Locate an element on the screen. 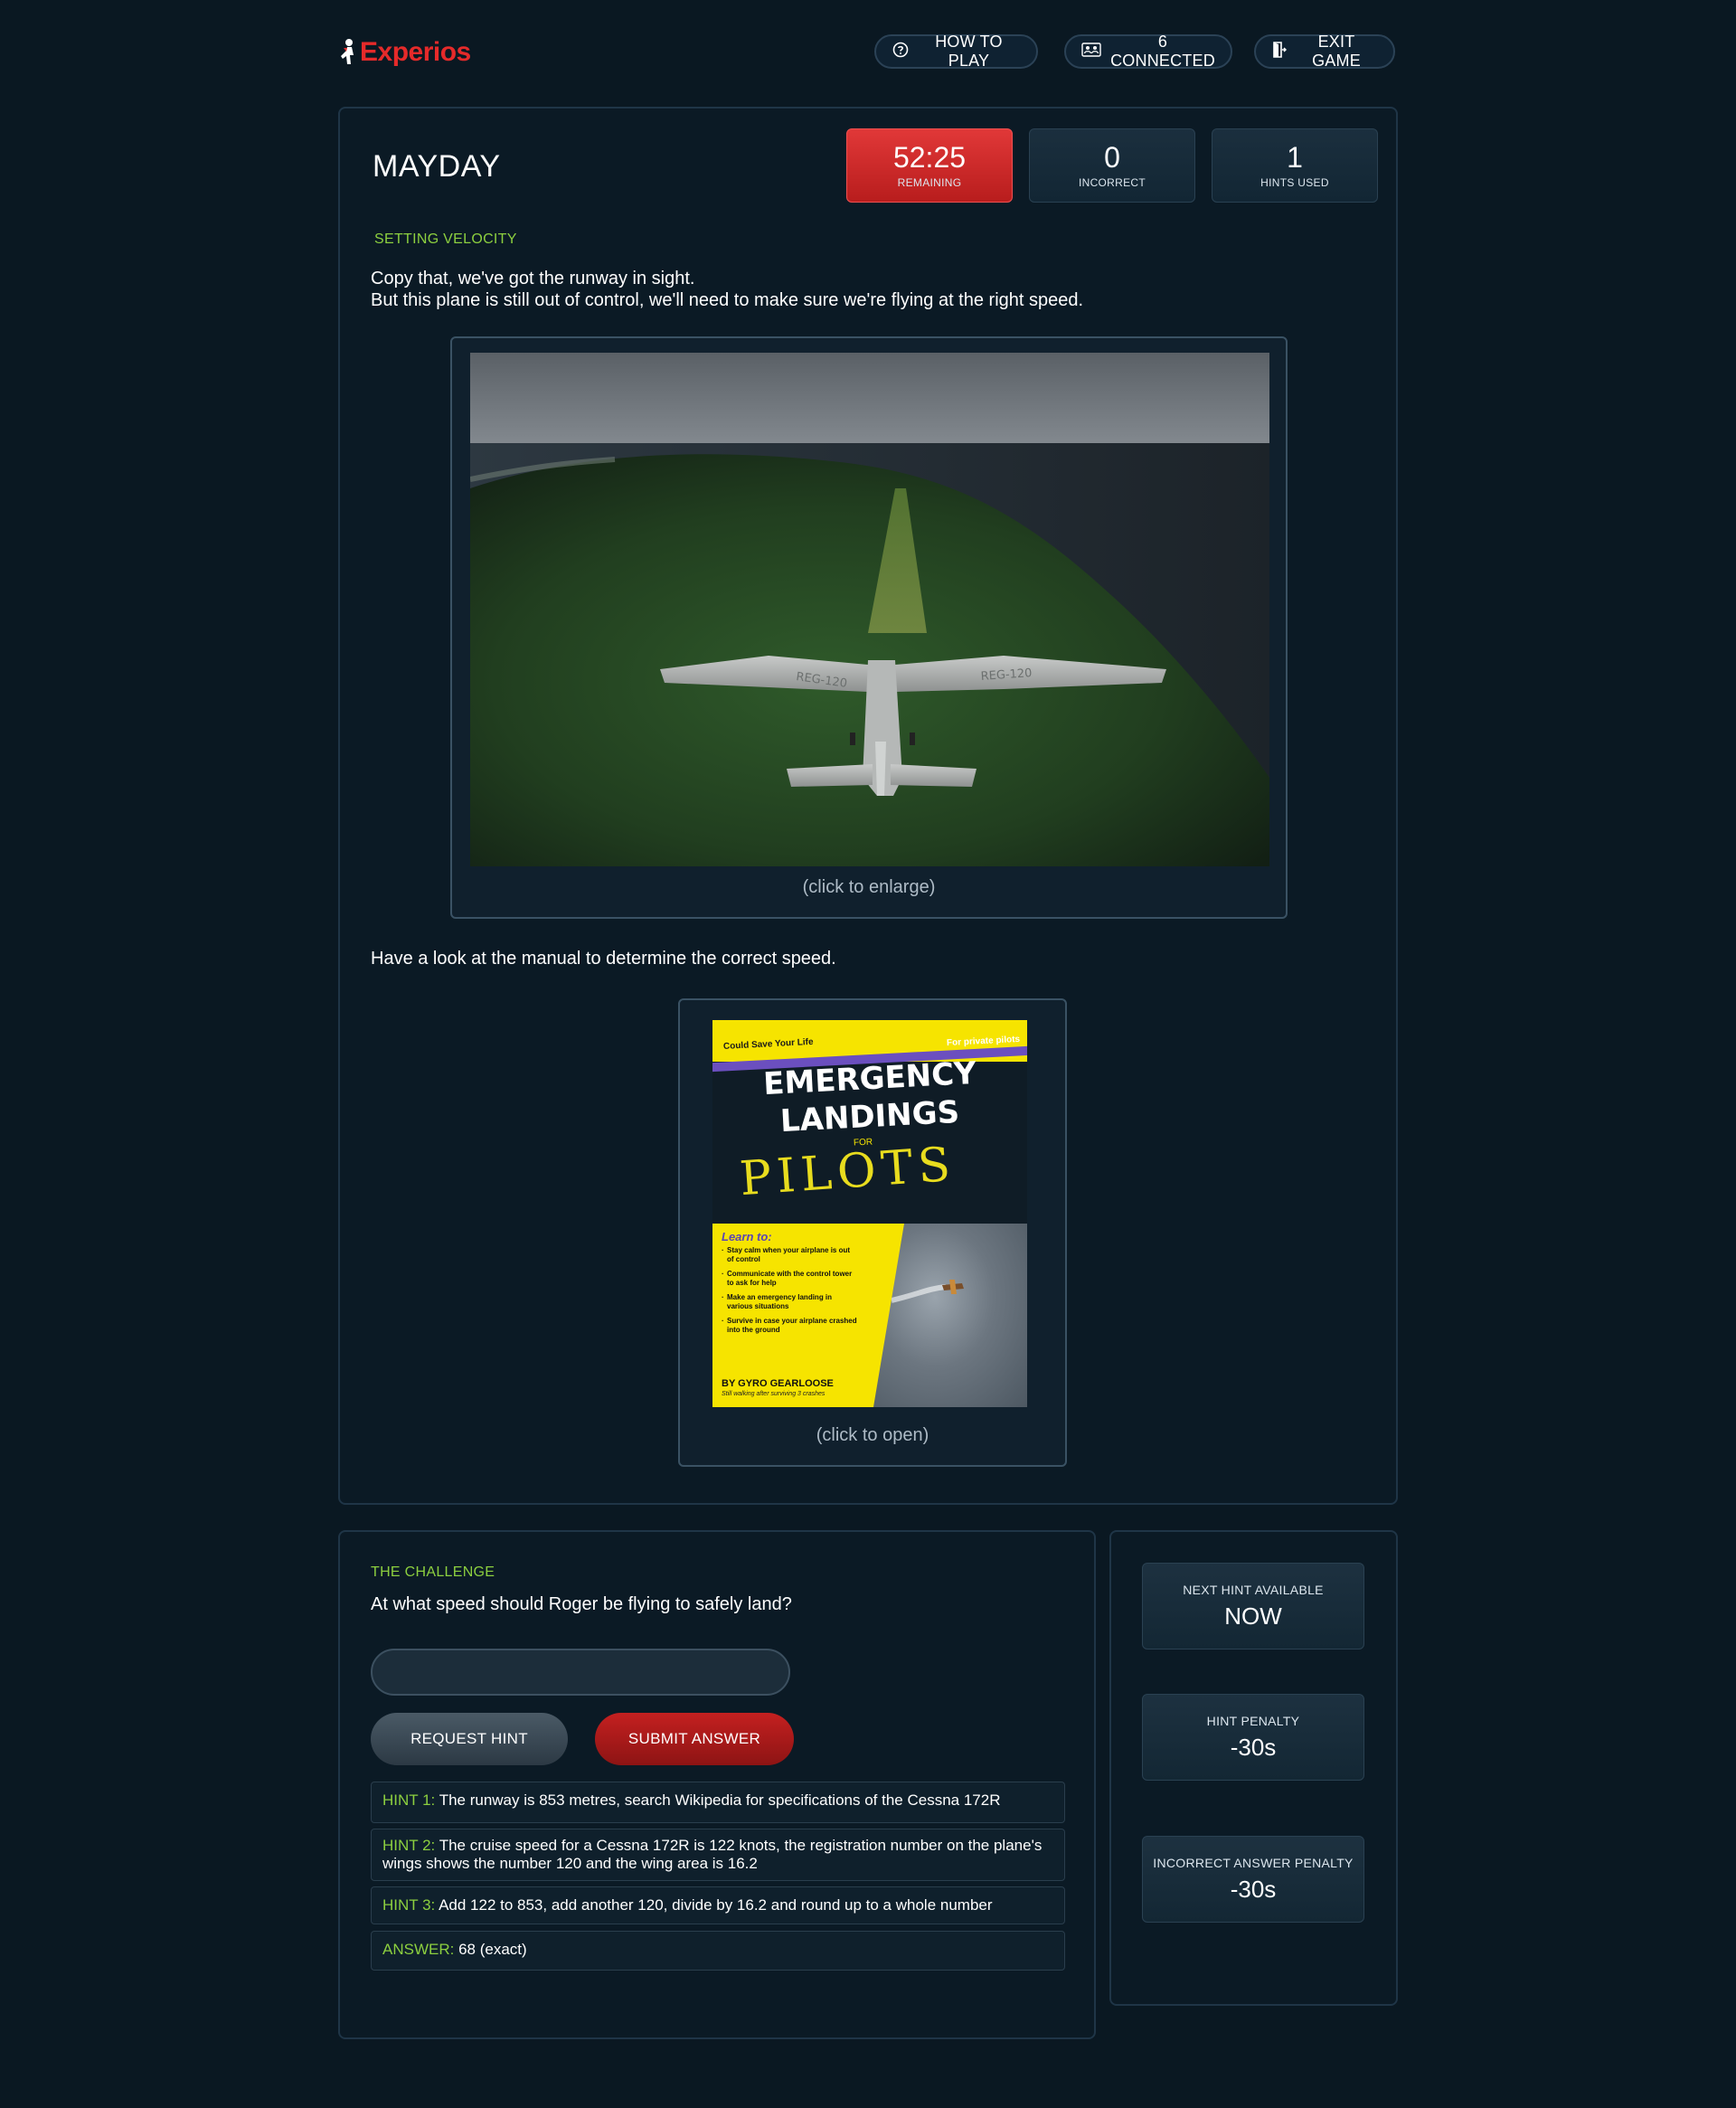  logo: Experios is located at coordinates (404, 52).